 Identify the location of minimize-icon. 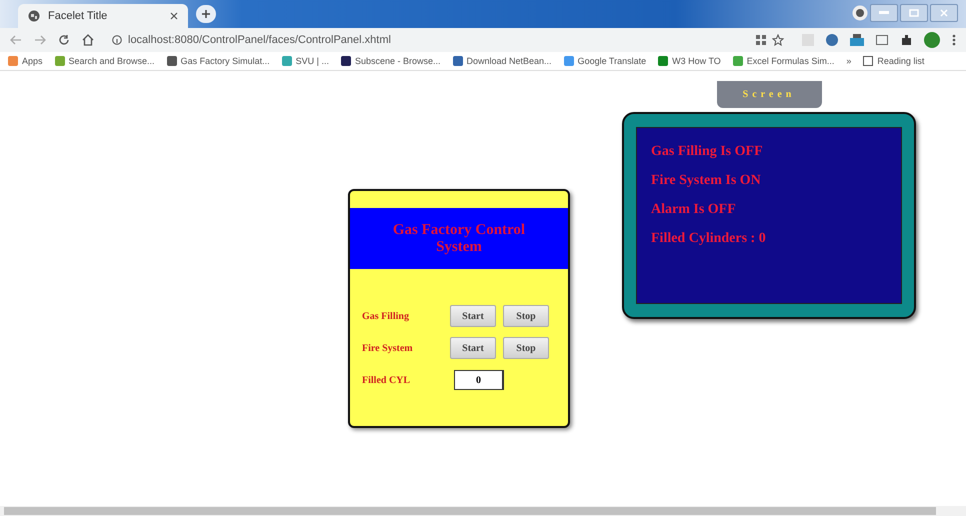
(884, 13).